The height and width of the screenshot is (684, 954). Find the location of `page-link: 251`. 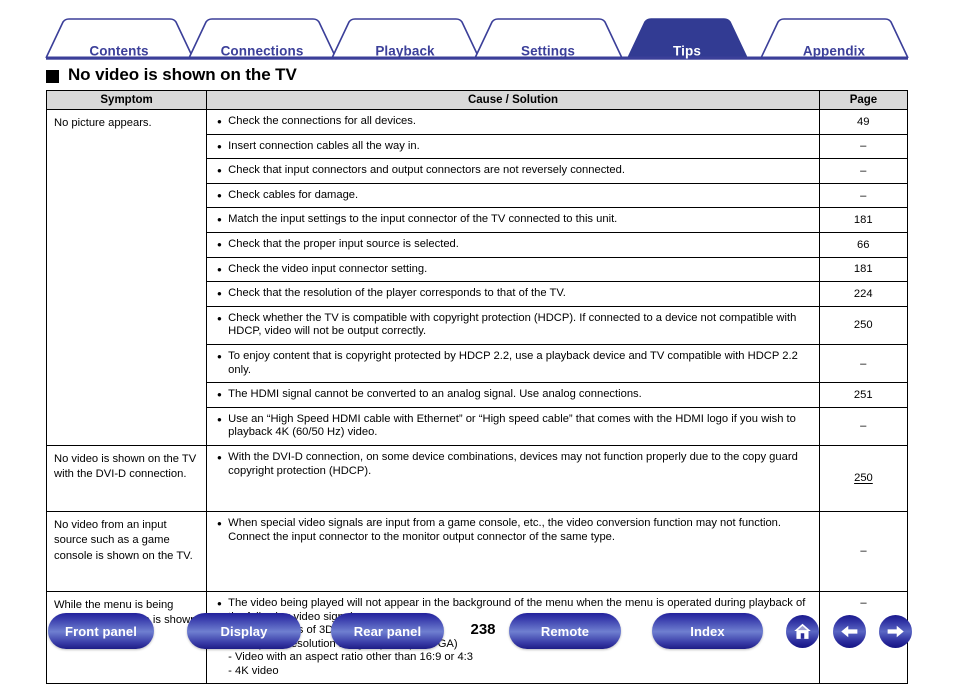

page-link: 251 is located at coordinates (863, 395).